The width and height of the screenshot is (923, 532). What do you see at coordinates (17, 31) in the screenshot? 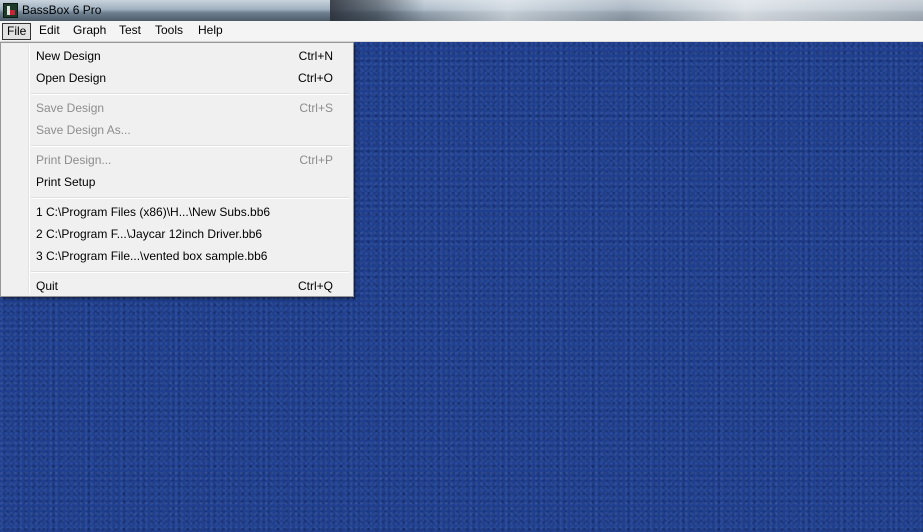
I see `menu-file: File` at bounding box center [17, 31].